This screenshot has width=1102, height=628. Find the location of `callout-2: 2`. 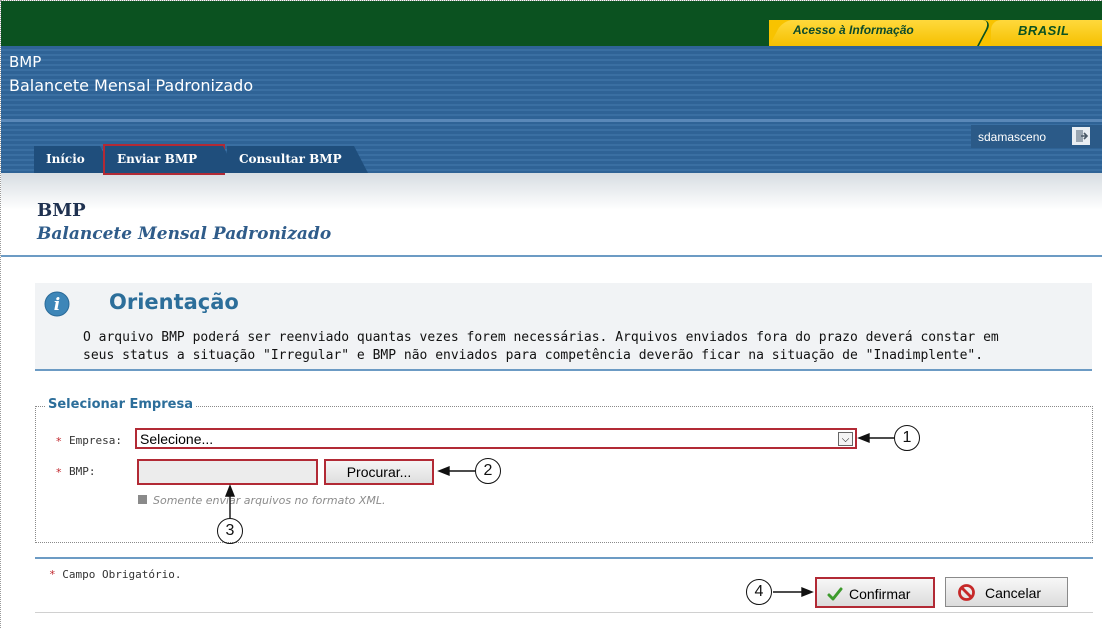

callout-2: 2 is located at coordinates (488, 471).